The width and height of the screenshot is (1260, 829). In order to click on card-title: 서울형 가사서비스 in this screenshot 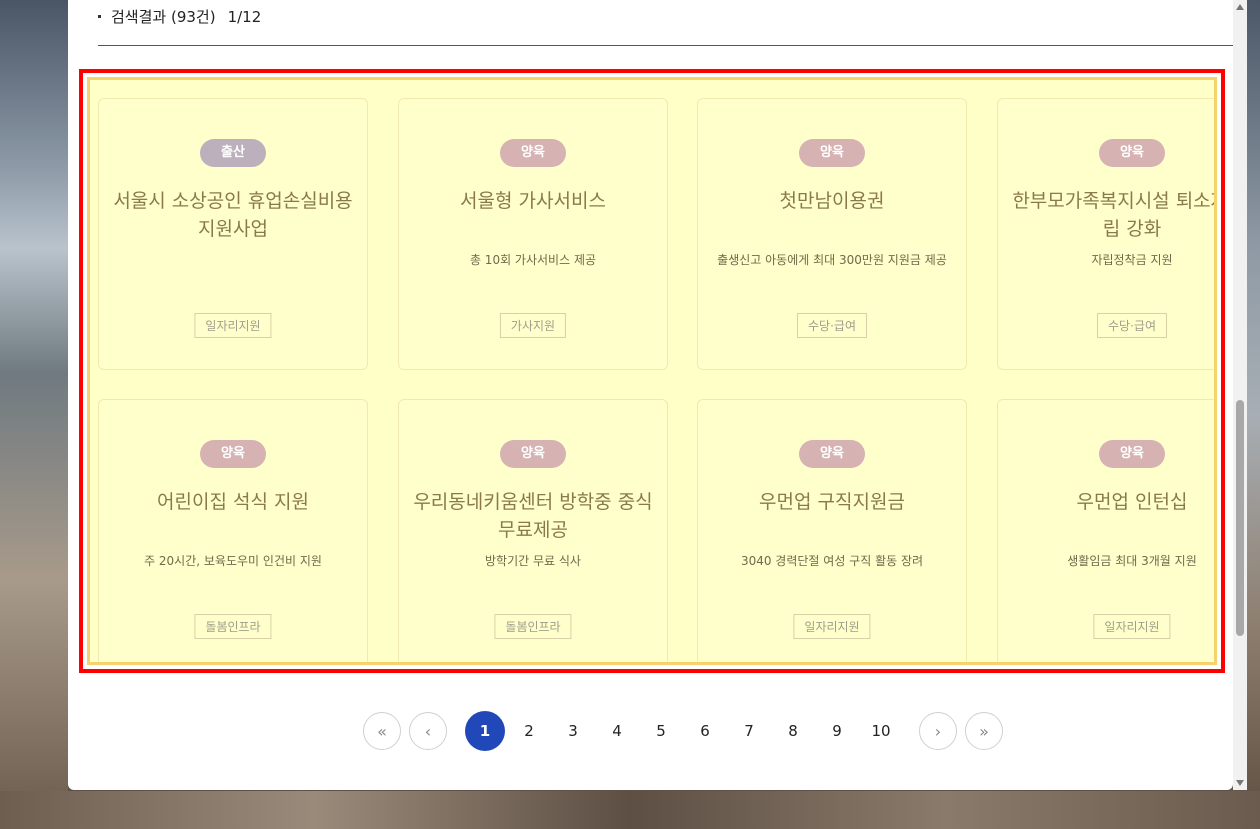, I will do `click(533, 201)`.